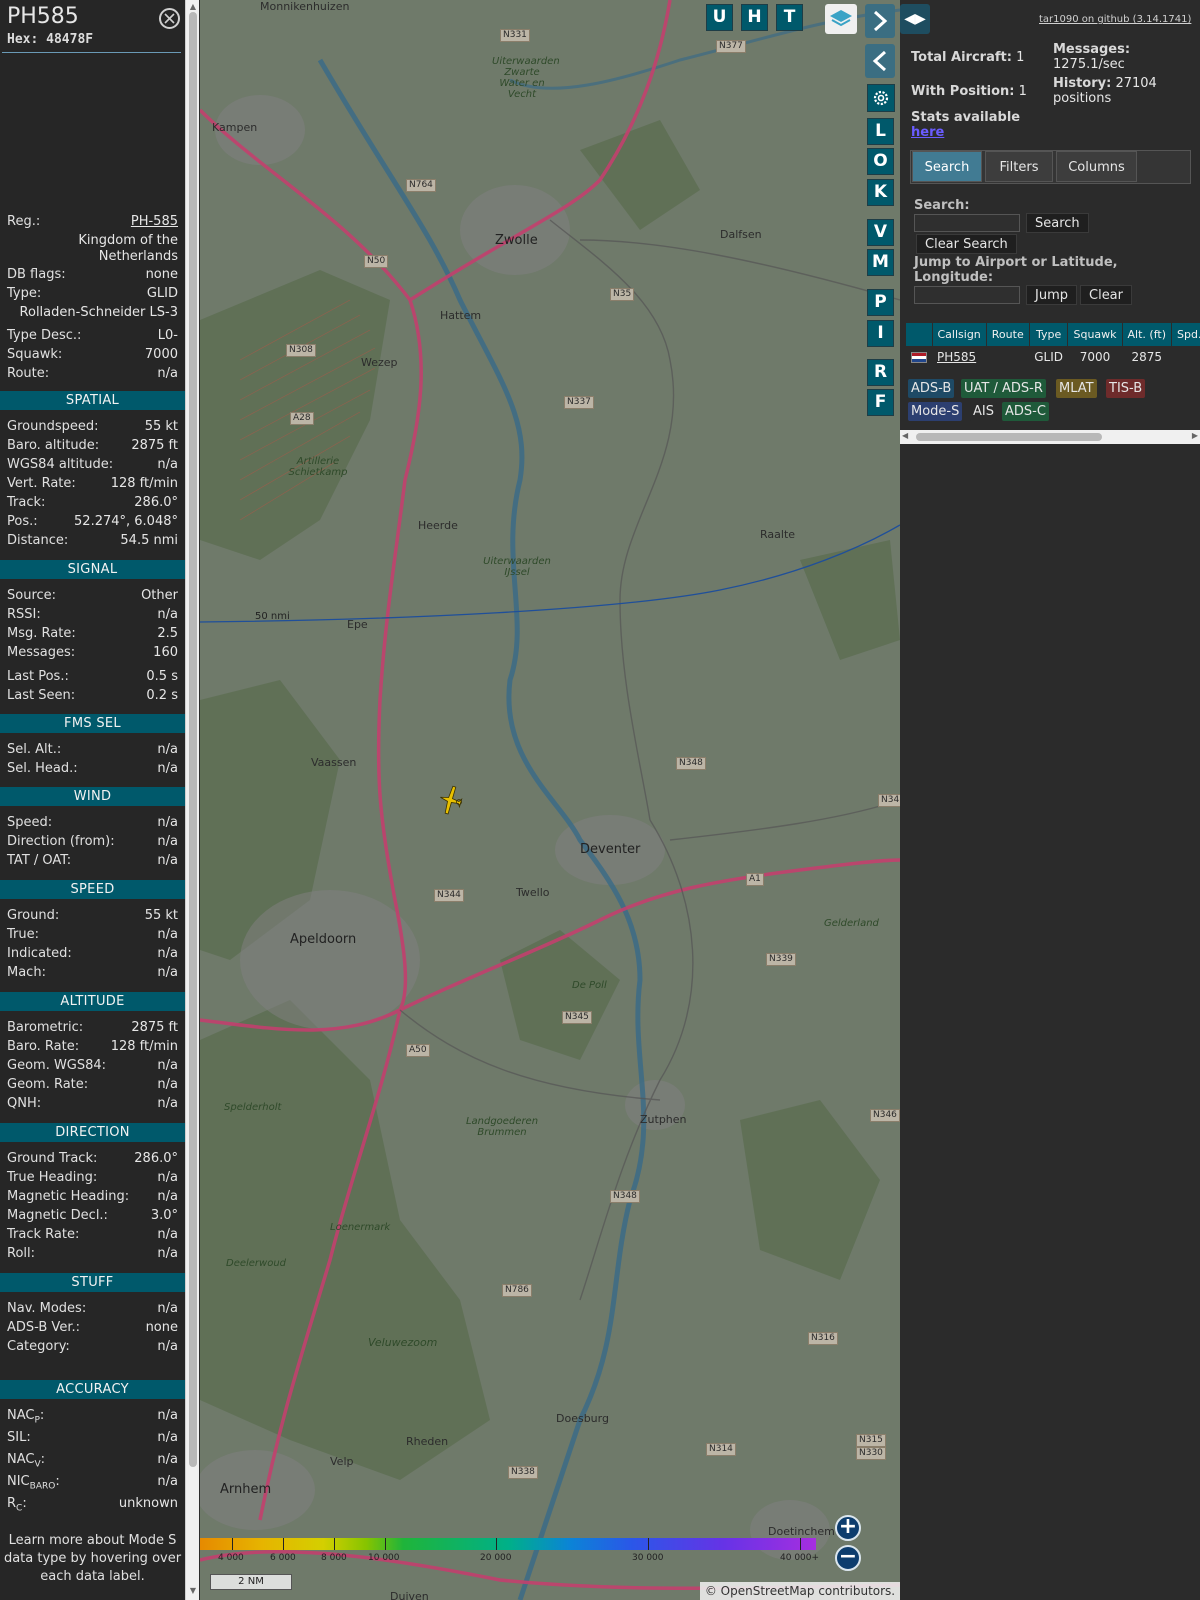 The height and width of the screenshot is (1600, 1200). Describe the element at coordinates (26, 973) in the screenshot. I see `info-row-label: Mach:` at that location.